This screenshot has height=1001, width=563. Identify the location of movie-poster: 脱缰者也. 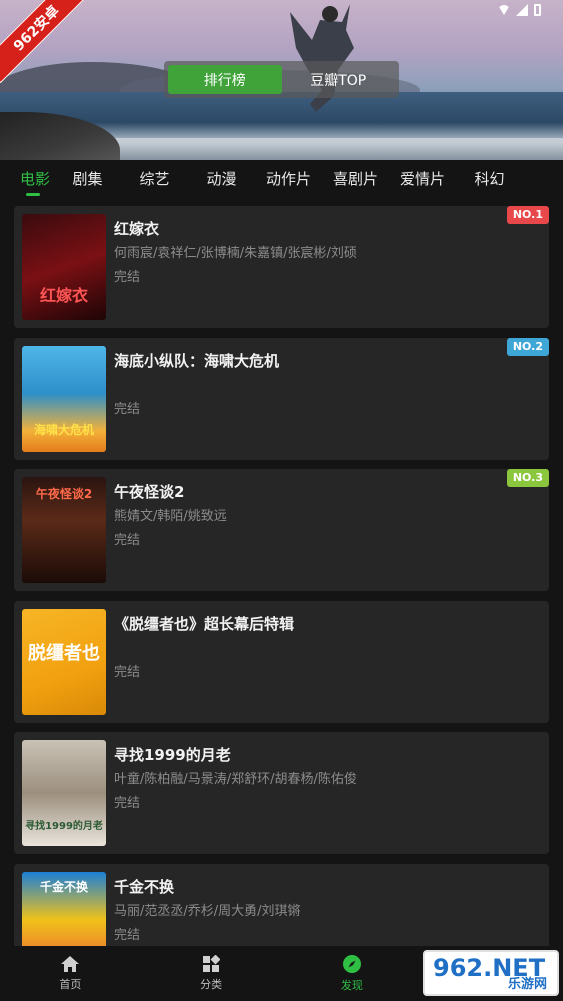
(64, 661).